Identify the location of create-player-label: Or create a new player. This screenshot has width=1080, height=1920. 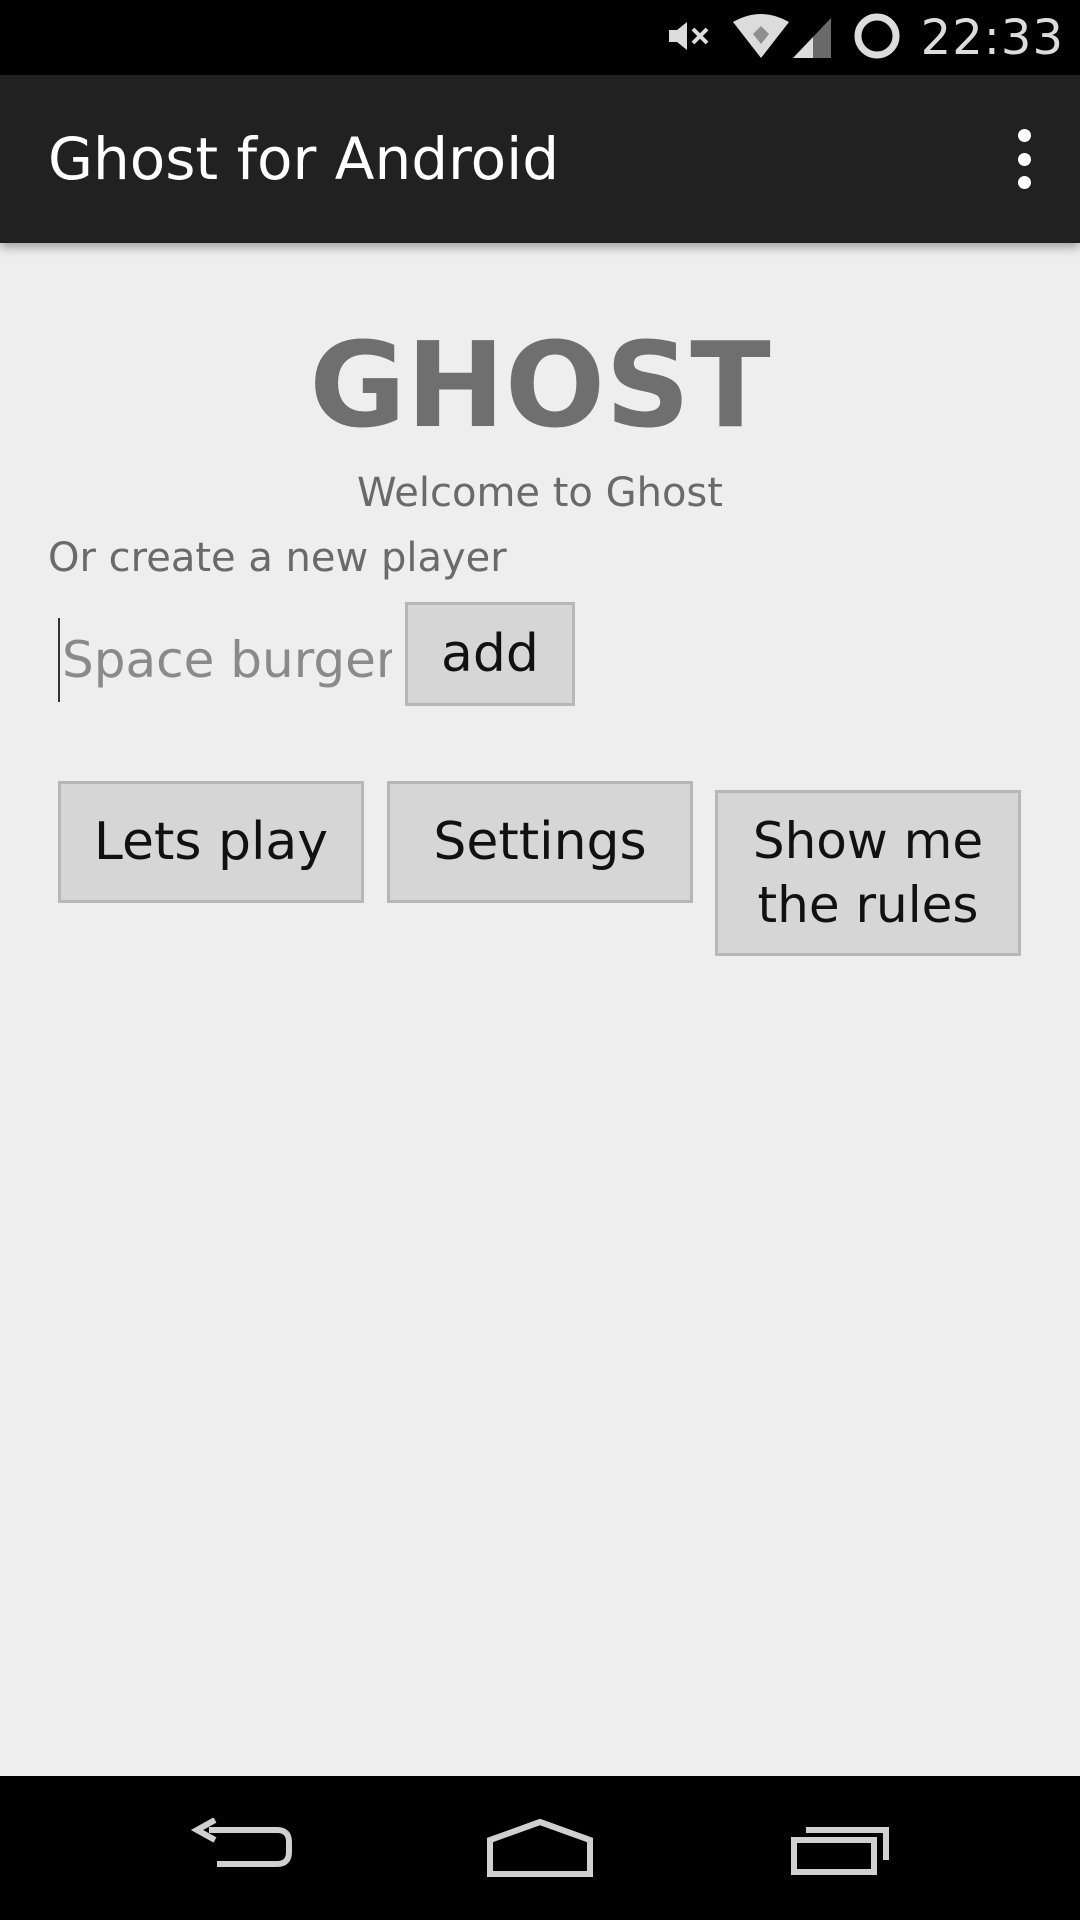
(277, 558).